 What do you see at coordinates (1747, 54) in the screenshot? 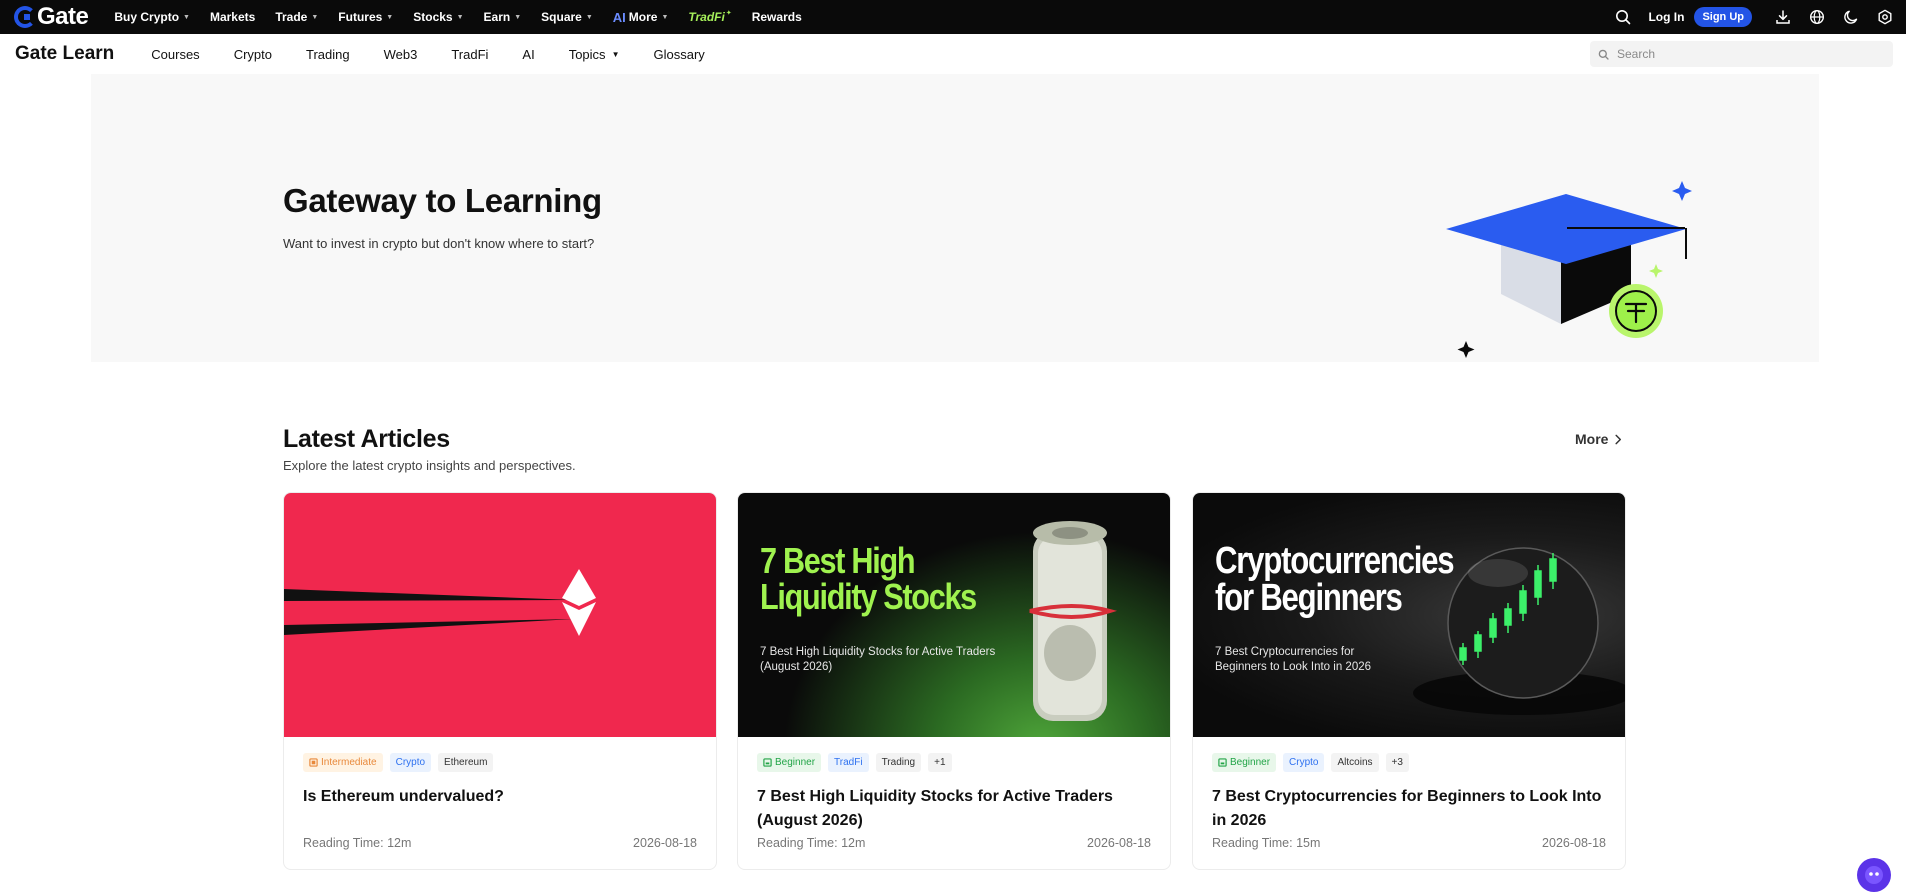
I see `search-input` at bounding box center [1747, 54].